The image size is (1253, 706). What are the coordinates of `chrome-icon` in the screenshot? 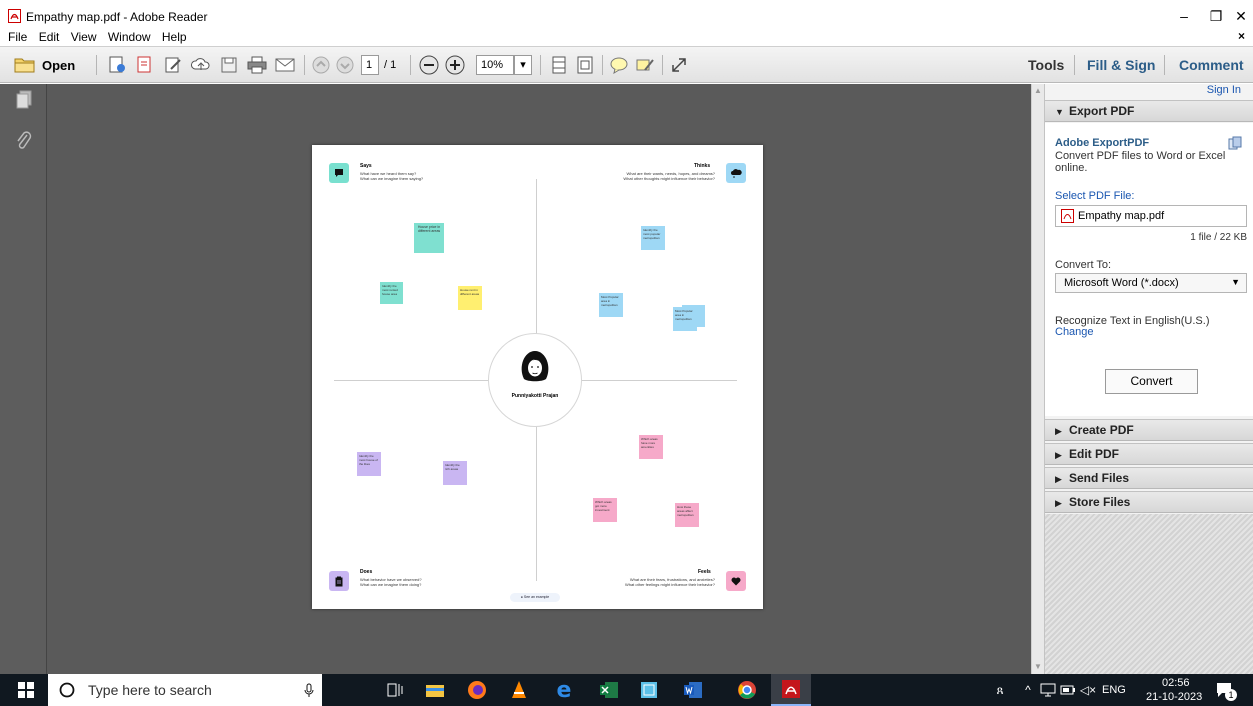 It's located at (747, 690).